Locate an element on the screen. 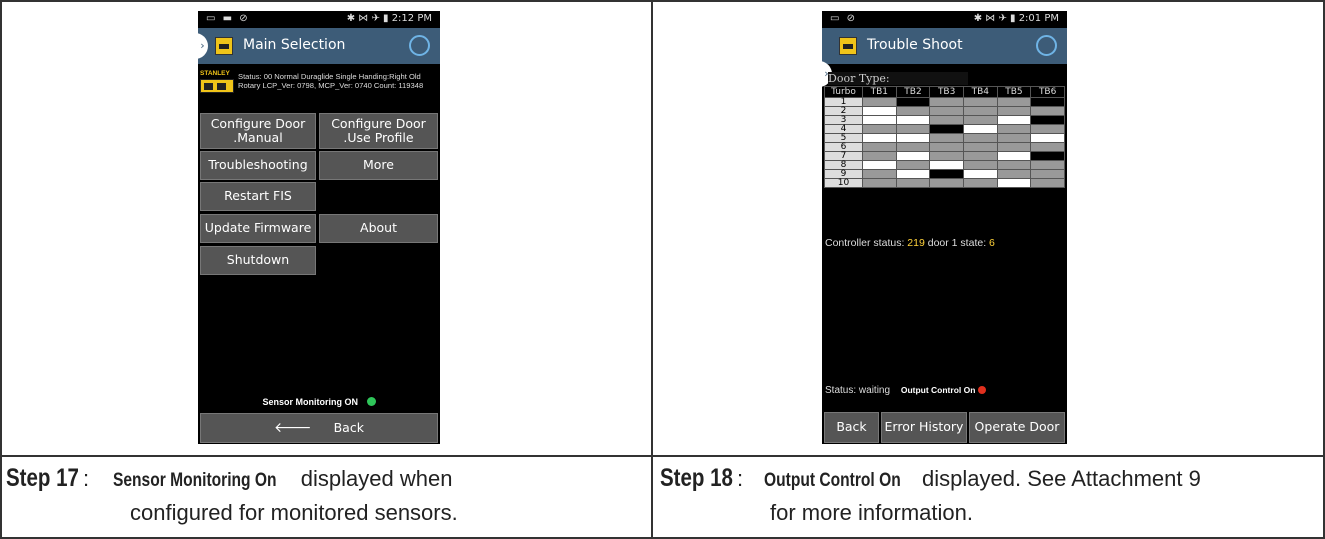 Image resolution: width=1325 pixels, height=539 pixels. configure-door-profile-button: Configure Door .Use Profile is located at coordinates (378, 131).